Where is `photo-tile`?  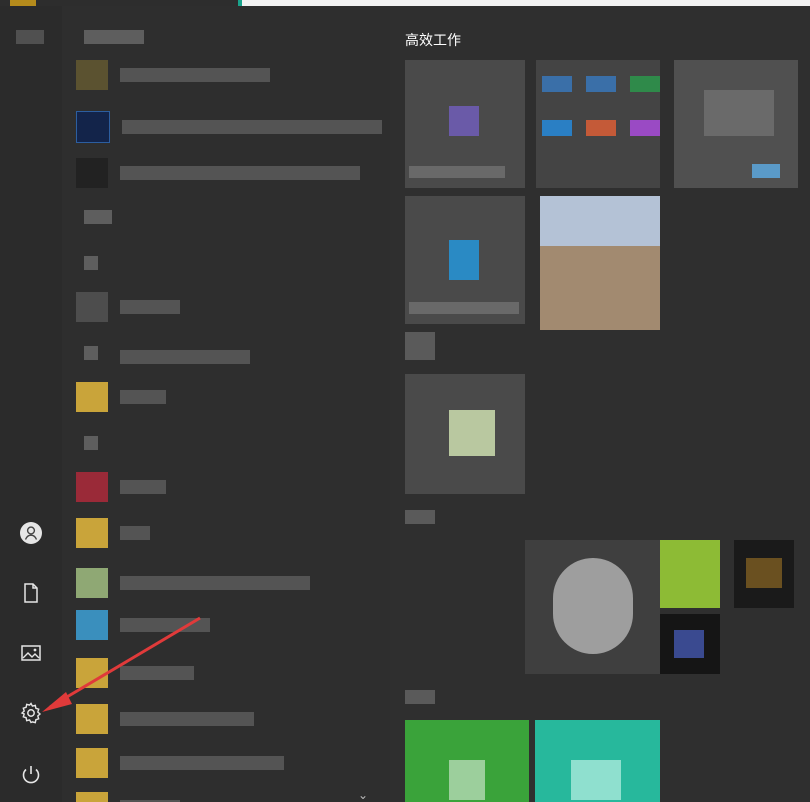
photo-tile is located at coordinates (600, 263).